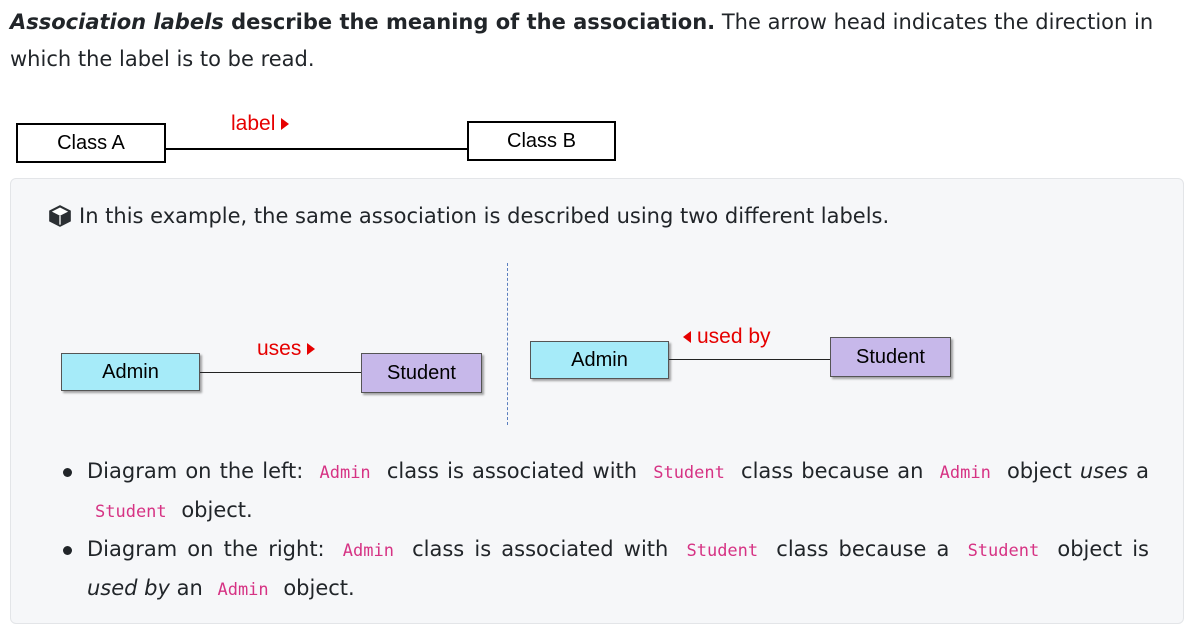 This screenshot has width=1188, height=630. Describe the element at coordinates (211, 549) in the screenshot. I see `bullet-text: Diagram on the right:` at that location.